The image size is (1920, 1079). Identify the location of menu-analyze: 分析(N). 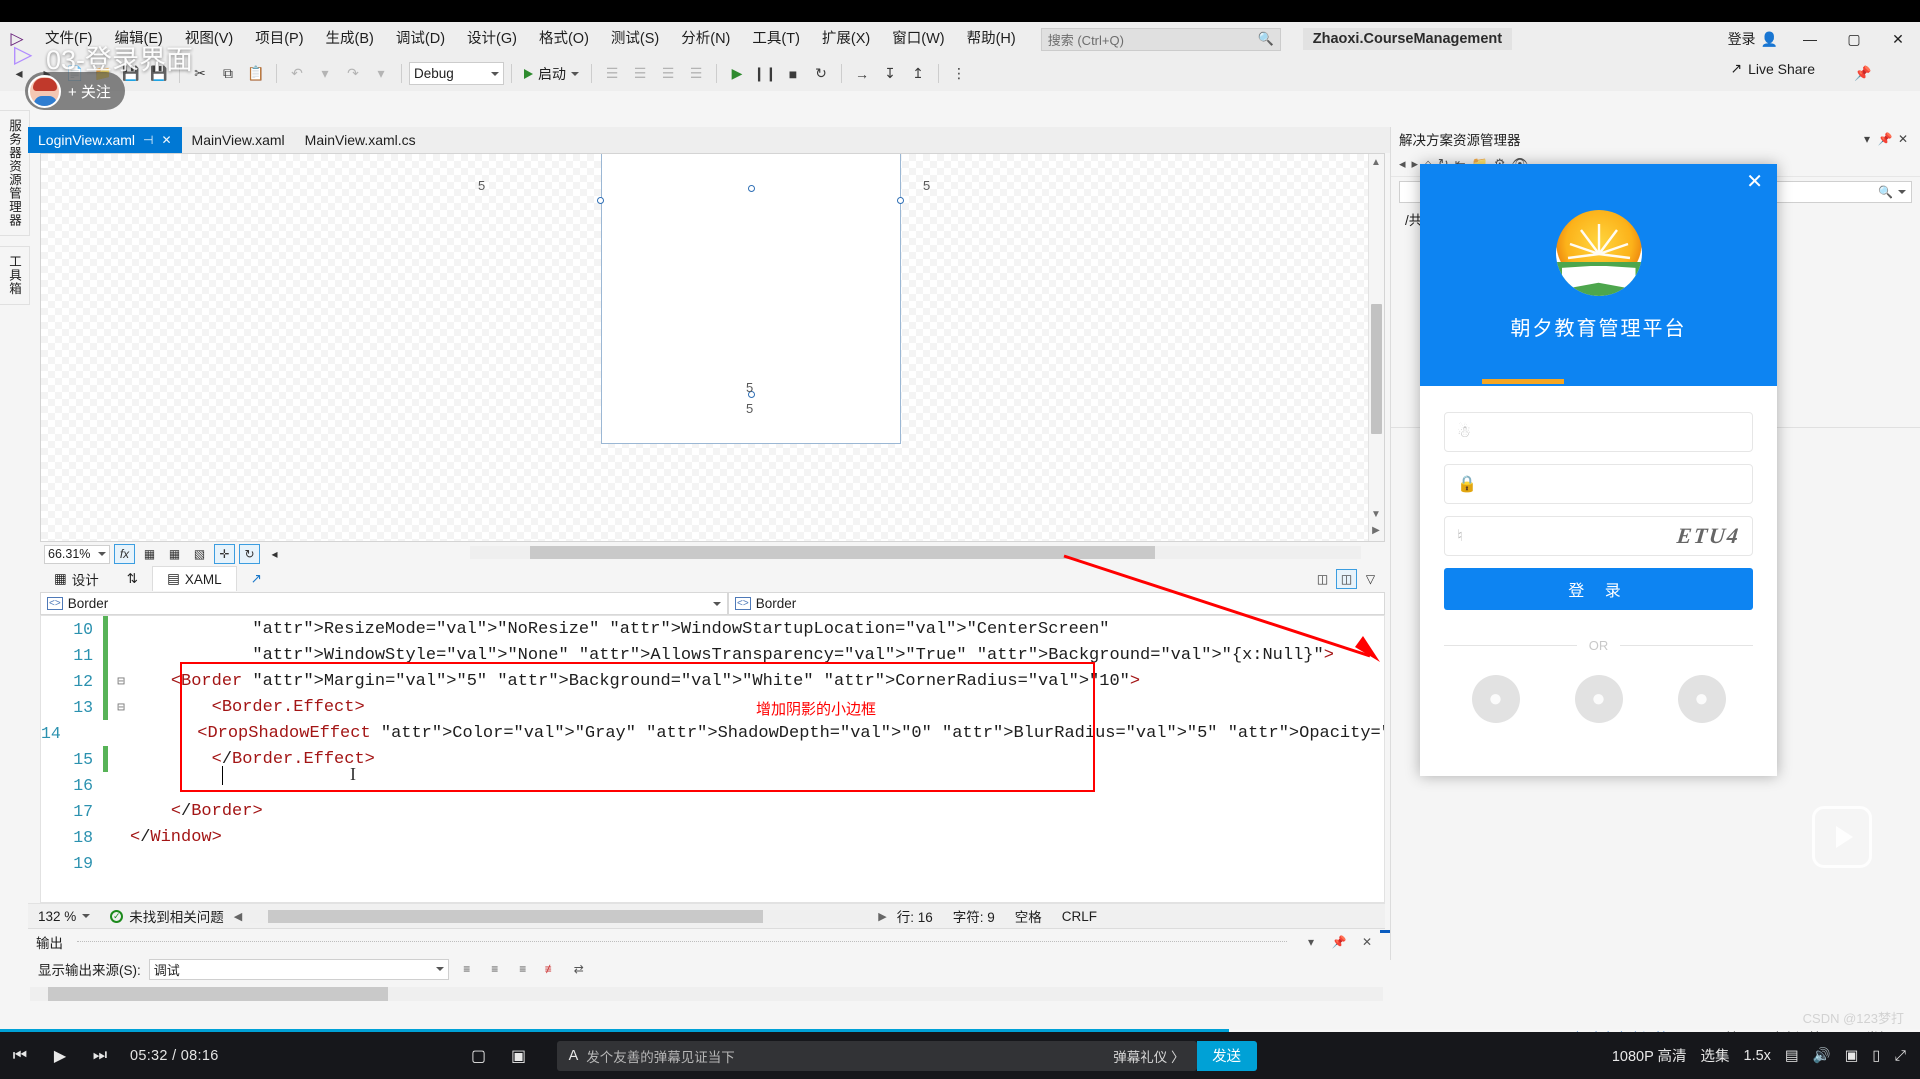
(705, 39).